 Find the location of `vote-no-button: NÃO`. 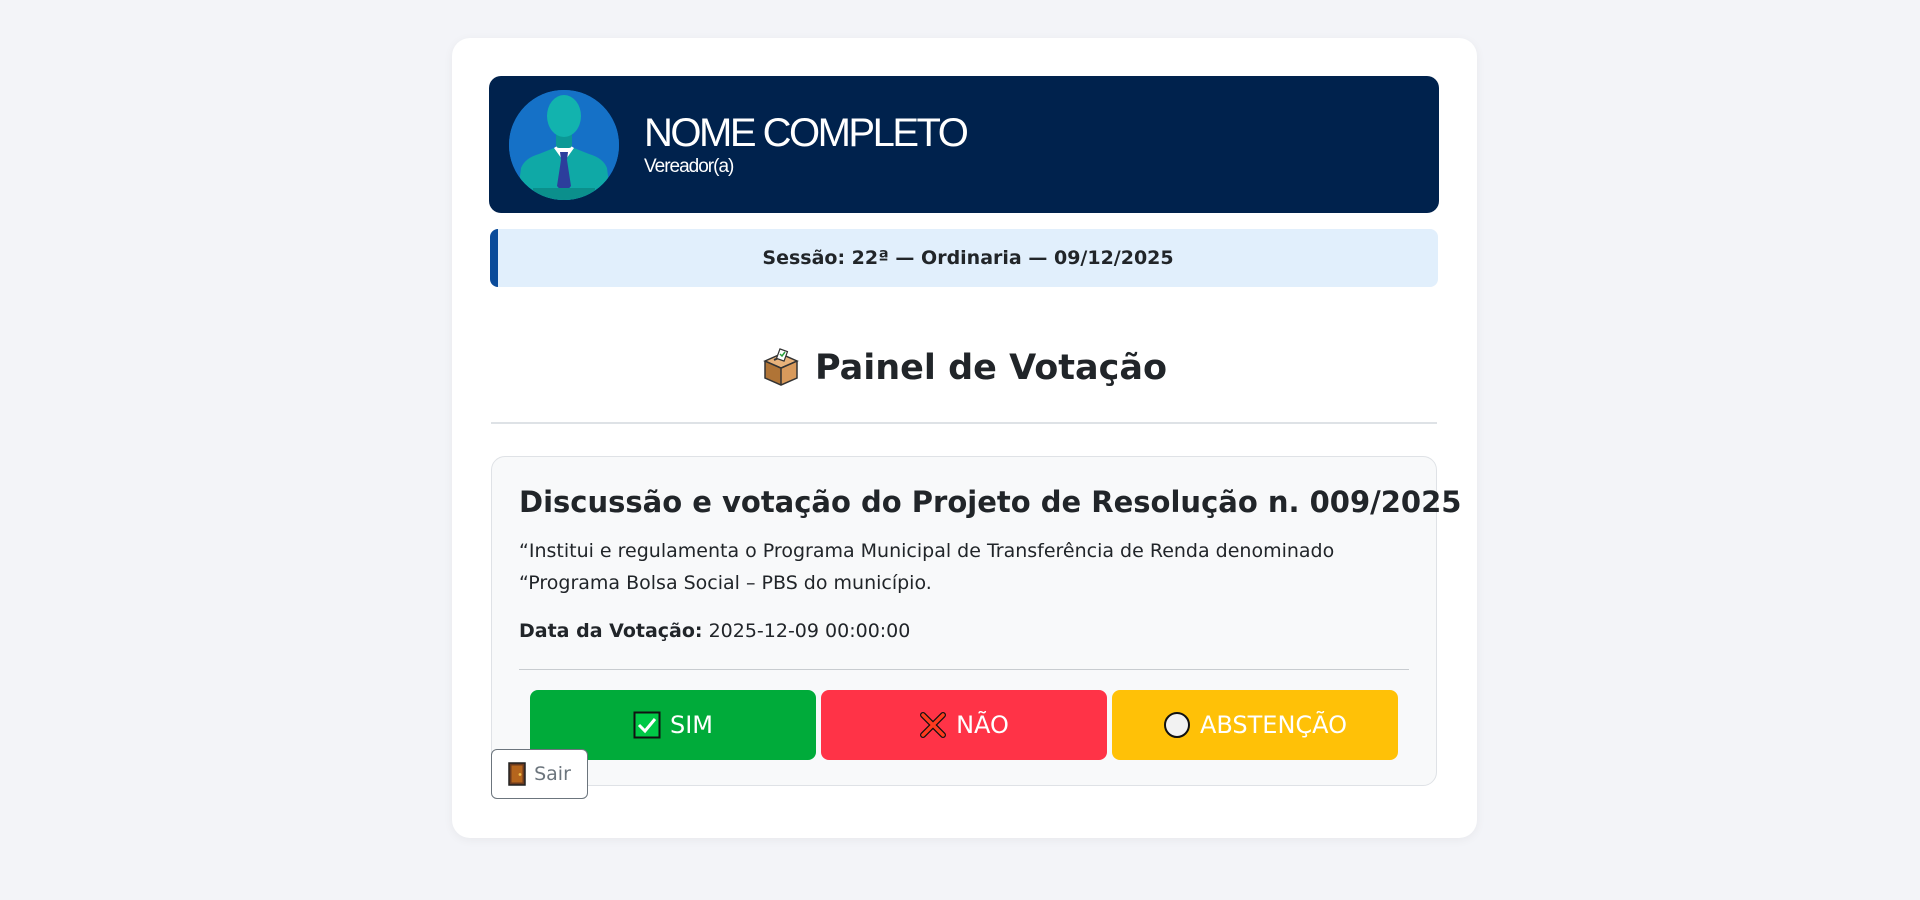

vote-no-button: NÃO is located at coordinates (964, 725).